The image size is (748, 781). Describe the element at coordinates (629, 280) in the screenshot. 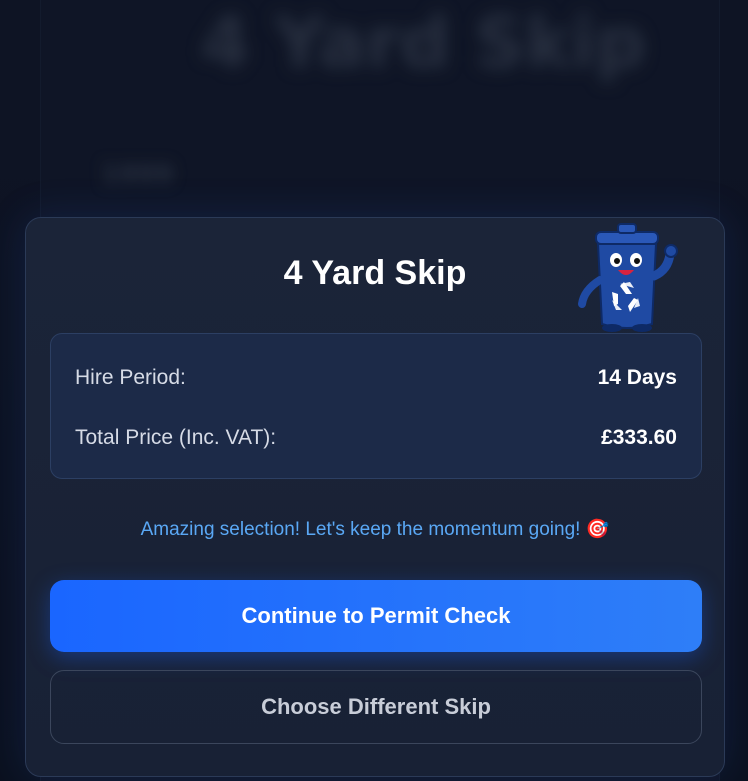

I see `recycling-bin-mascot-icon` at that location.